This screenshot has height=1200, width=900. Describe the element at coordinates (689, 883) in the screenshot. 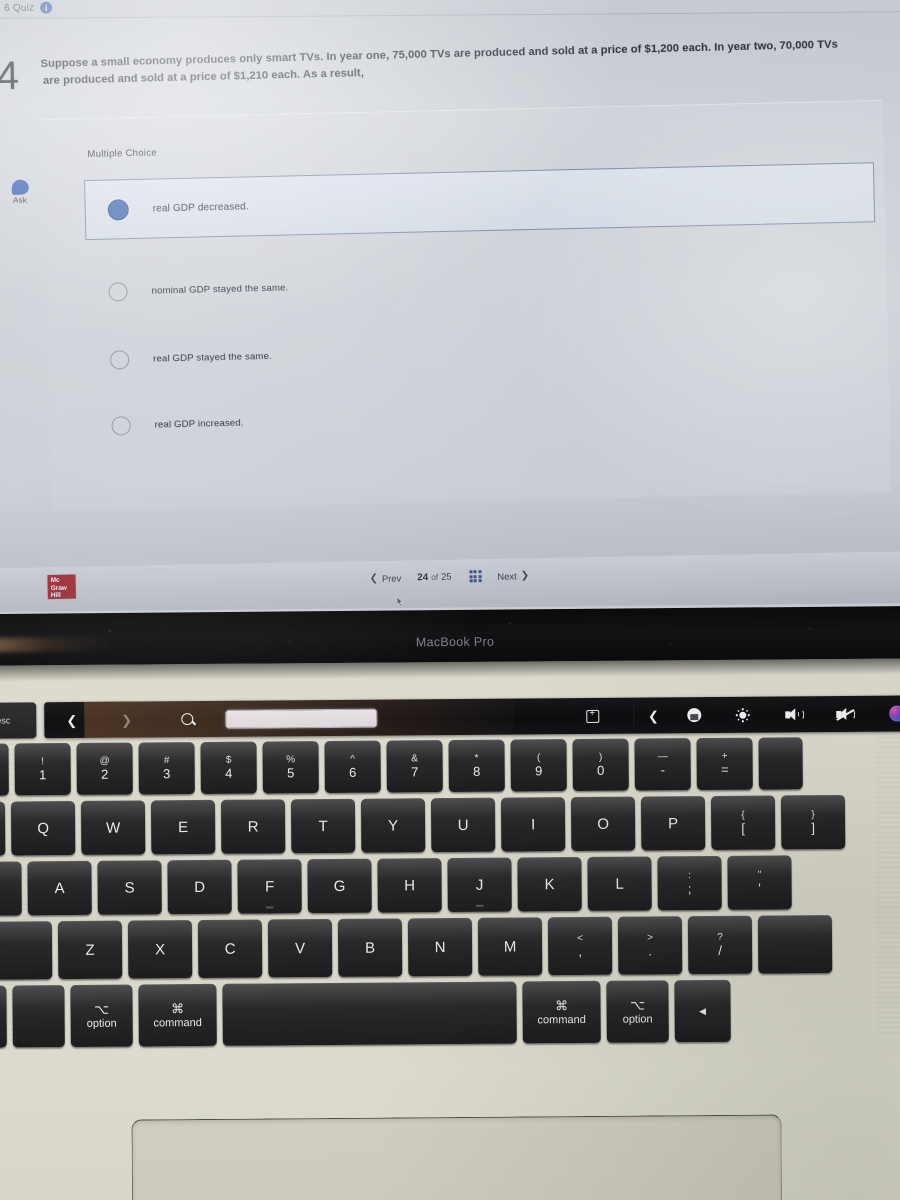

I see `key-semicolon: :;` at that location.